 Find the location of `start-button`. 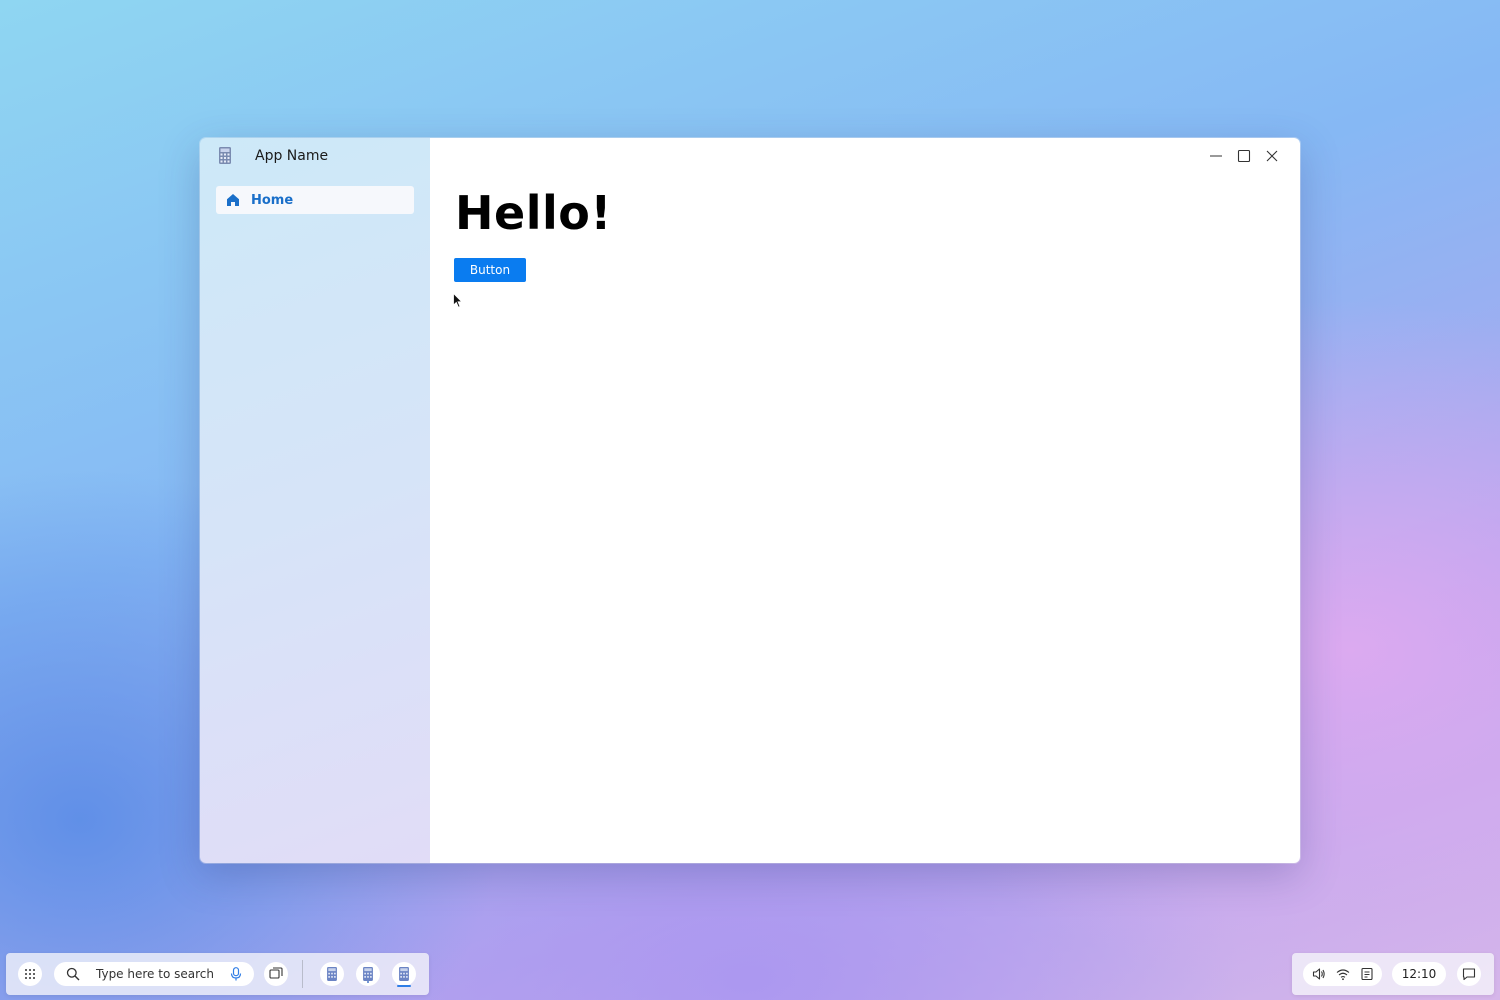

start-button is located at coordinates (30, 974).